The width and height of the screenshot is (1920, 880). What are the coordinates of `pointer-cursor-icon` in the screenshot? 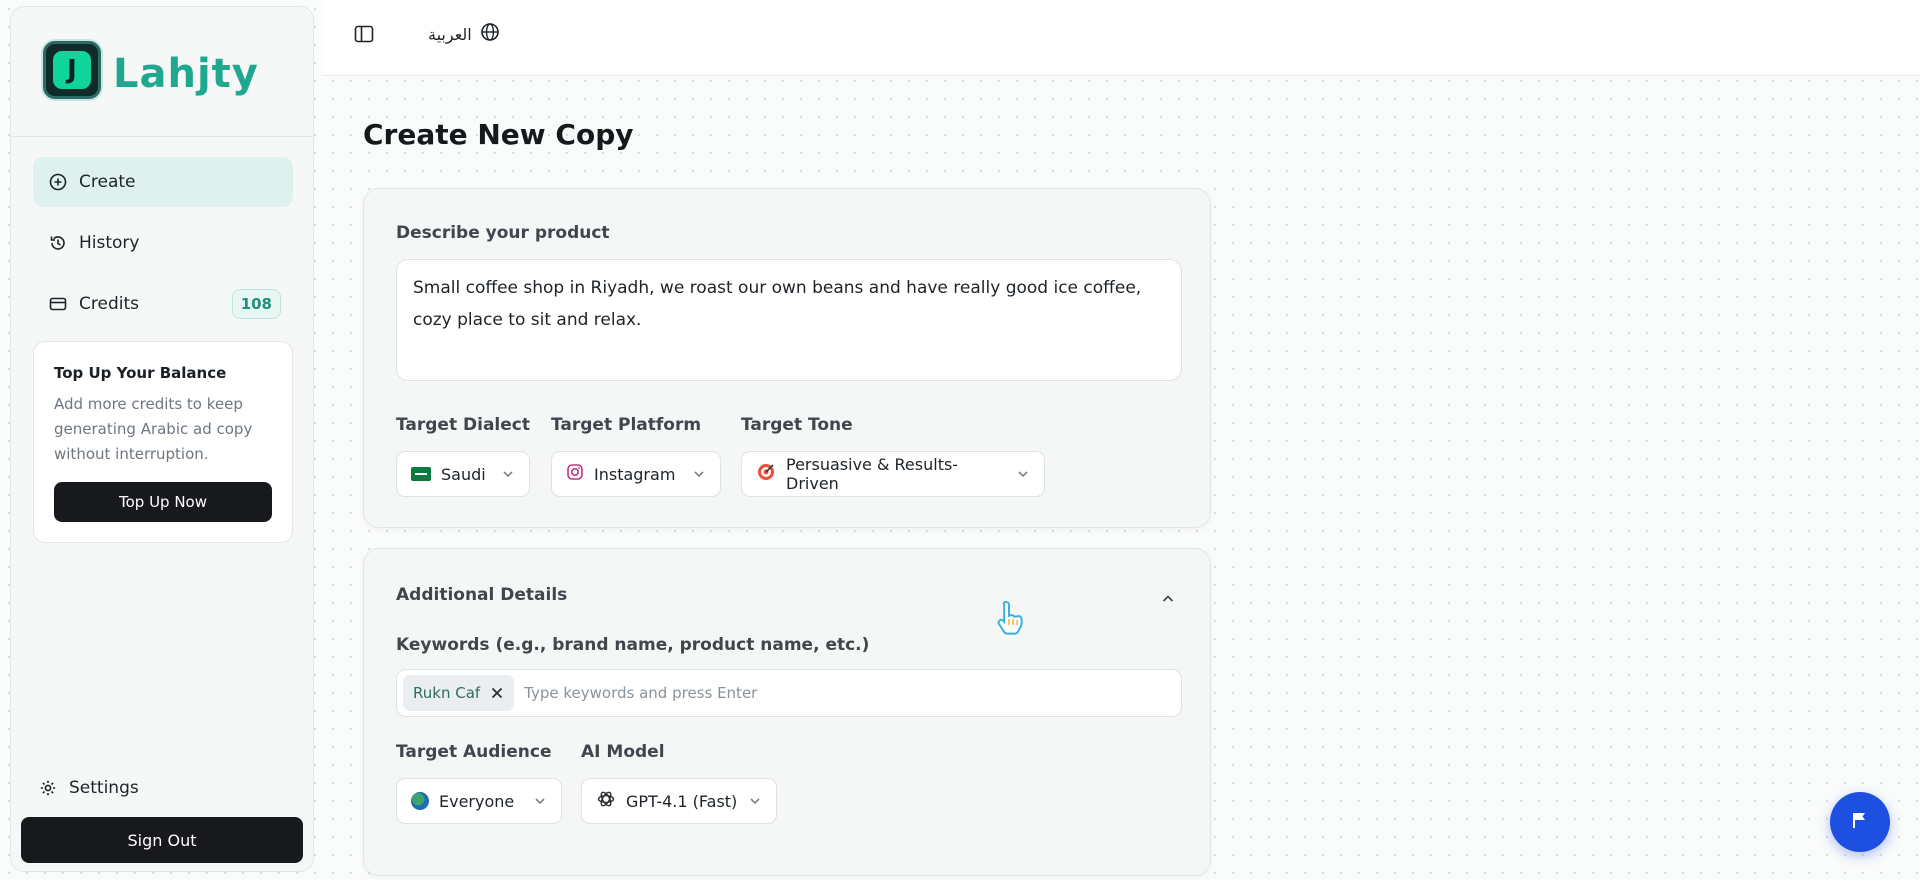 It's located at (1012, 618).